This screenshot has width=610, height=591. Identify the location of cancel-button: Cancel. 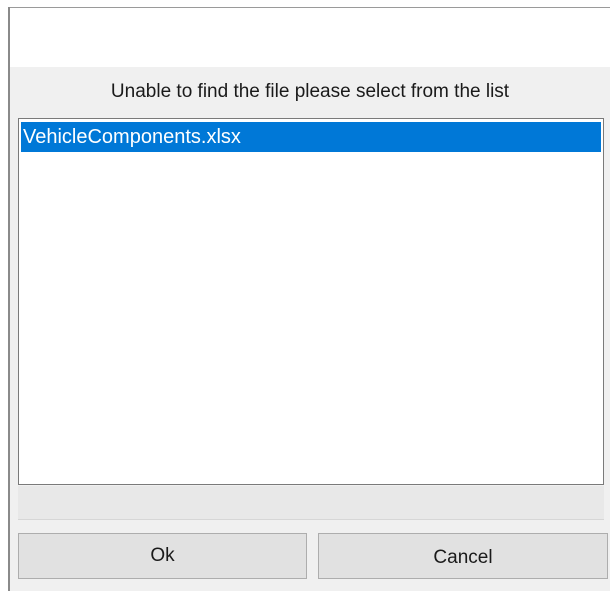
(463, 556).